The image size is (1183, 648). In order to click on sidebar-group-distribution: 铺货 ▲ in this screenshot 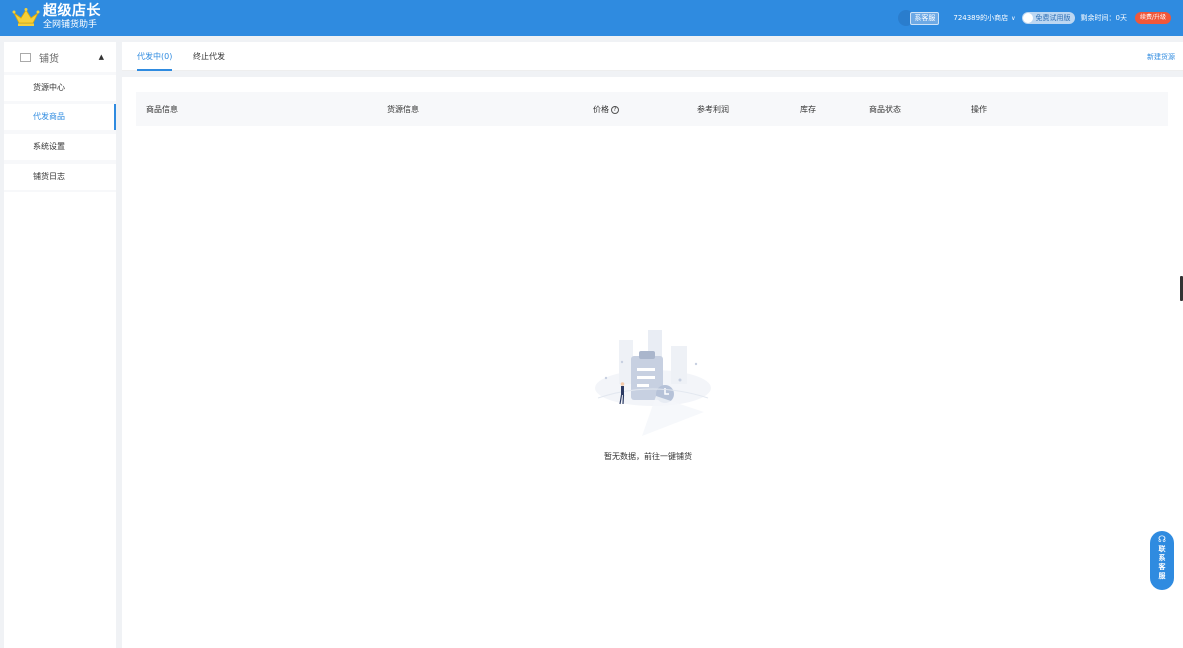, I will do `click(60, 57)`.